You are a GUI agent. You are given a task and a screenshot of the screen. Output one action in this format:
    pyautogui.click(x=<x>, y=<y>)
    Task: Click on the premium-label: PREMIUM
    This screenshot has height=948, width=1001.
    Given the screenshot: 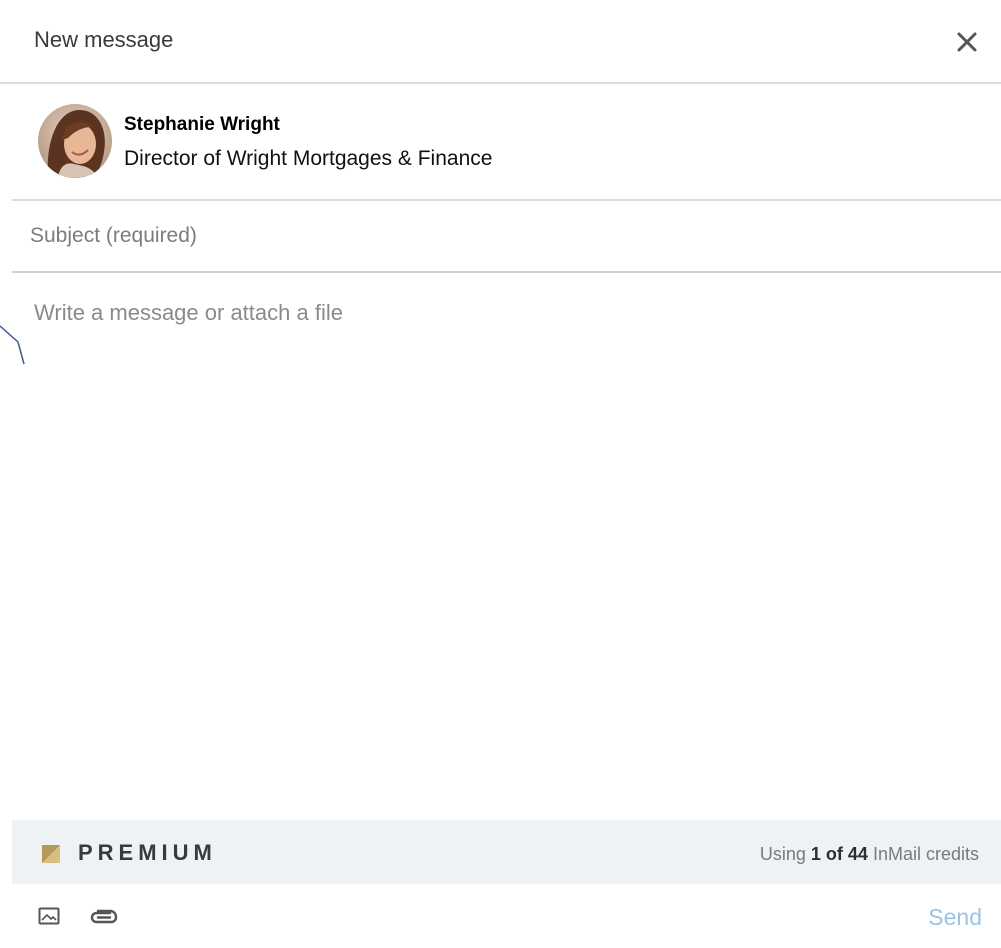 What is the action you would take?
    pyautogui.click(x=147, y=852)
    